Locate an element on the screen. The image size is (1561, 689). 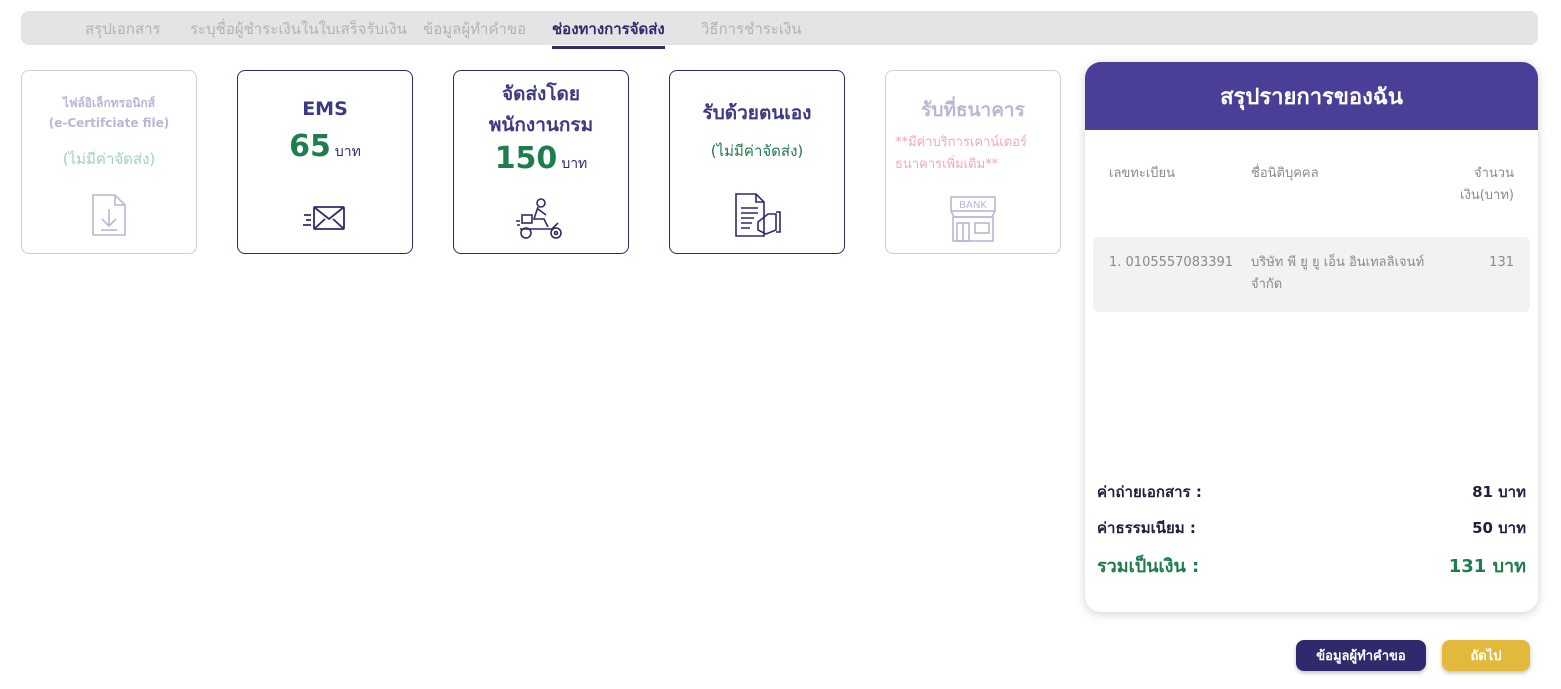
column-header-amount-line1: จำนวน is located at coordinates (1494, 173).